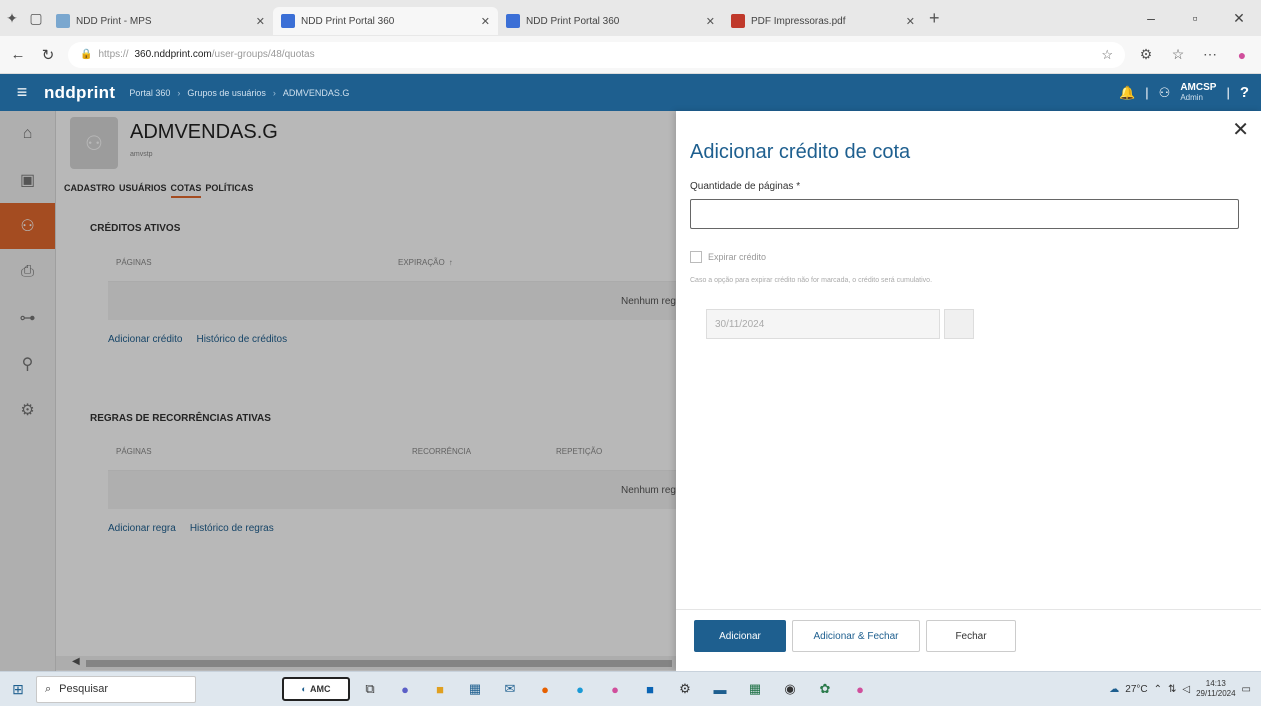  What do you see at coordinates (934, 18) in the screenshot?
I see `new-tab-icon: +` at bounding box center [934, 18].